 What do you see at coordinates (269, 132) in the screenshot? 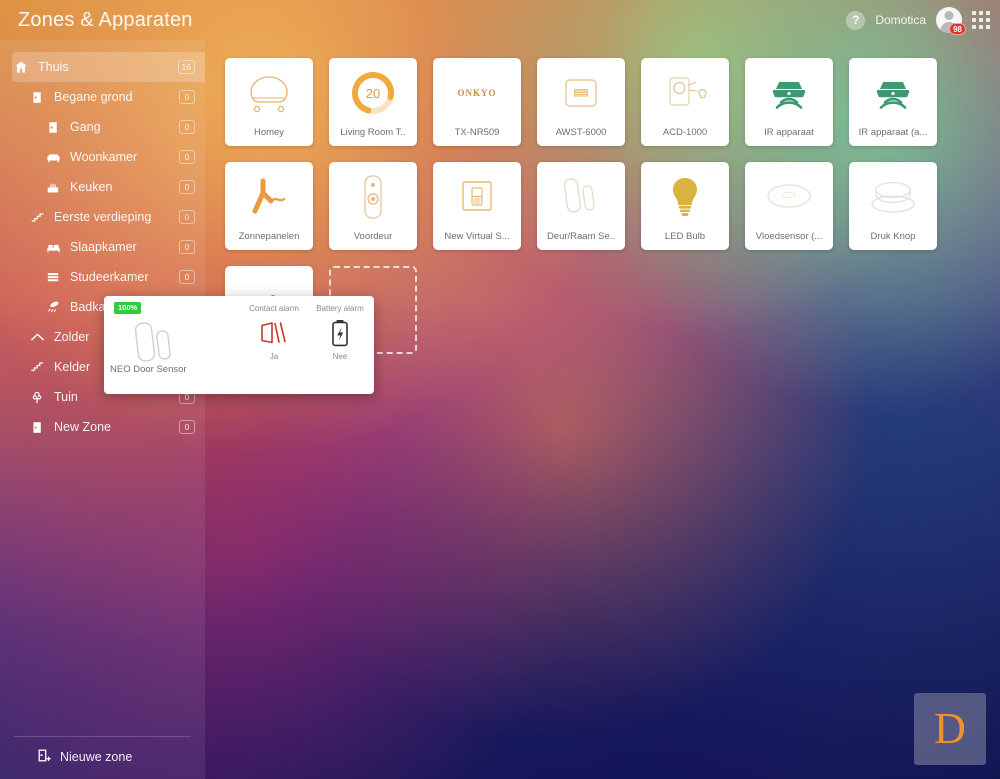
I see `device-tile-label: Homey` at bounding box center [269, 132].